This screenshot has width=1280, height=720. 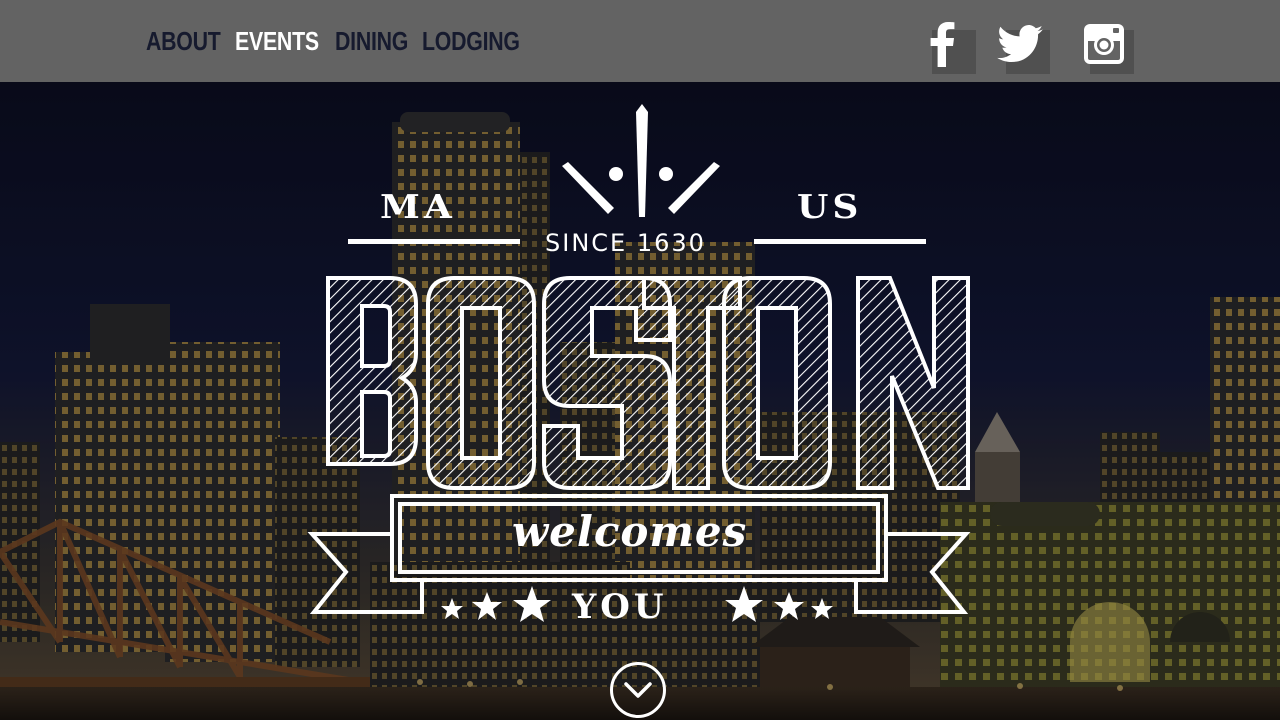 I want to click on chevron-down-icon, so click(x=638, y=690).